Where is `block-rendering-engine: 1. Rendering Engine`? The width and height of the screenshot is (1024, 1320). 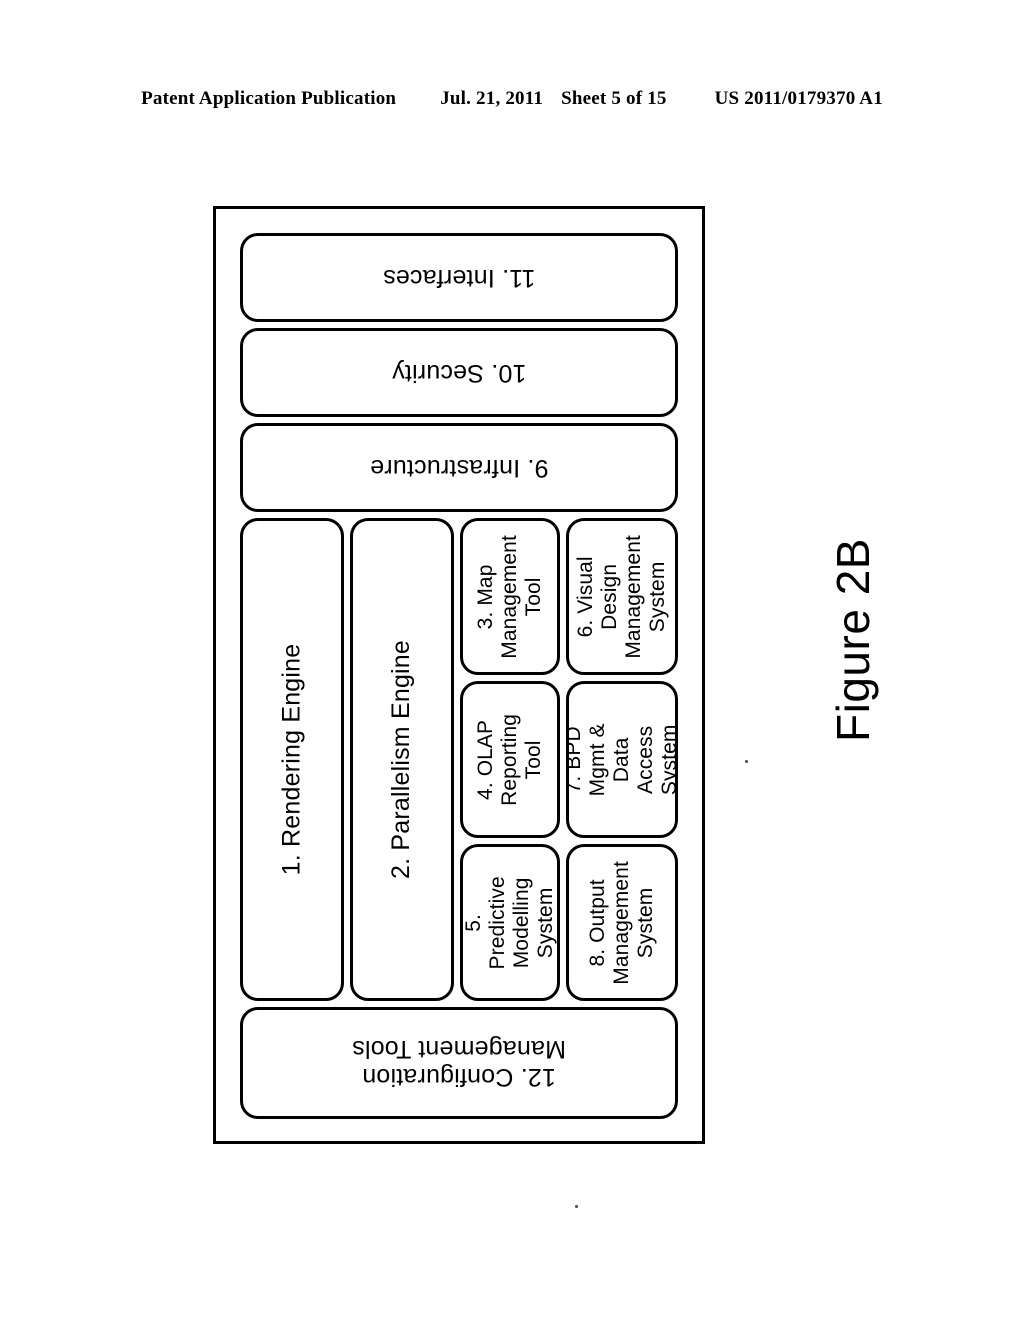 block-rendering-engine: 1. Rendering Engine is located at coordinates (292, 759).